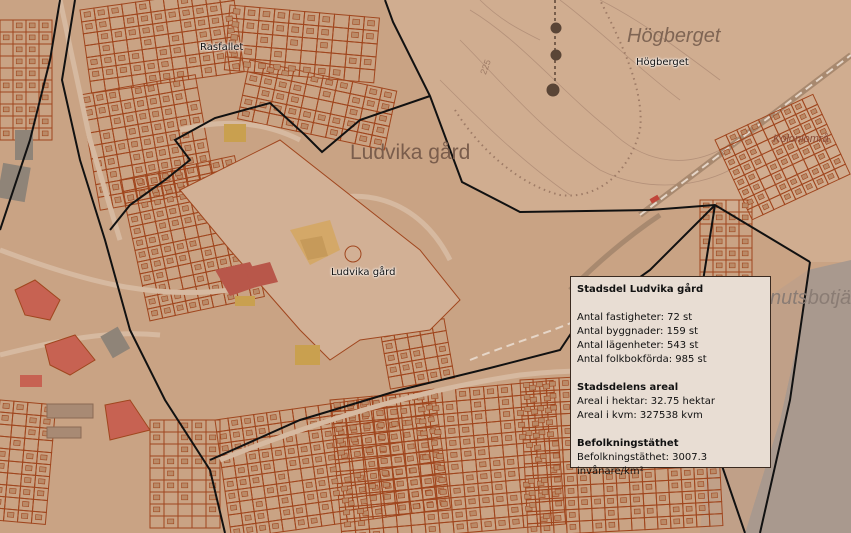 The height and width of the screenshot is (533, 851). What do you see at coordinates (222, 47) in the screenshot?
I see `label-rasfallet: Rasfallet` at bounding box center [222, 47].